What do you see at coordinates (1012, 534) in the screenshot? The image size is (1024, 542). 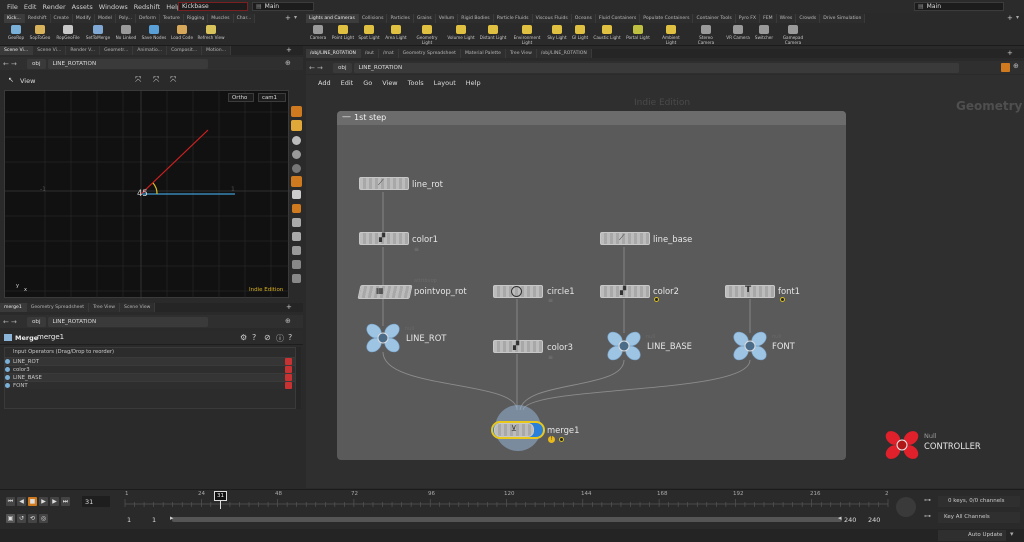 I see `update-menu-icon: ▾` at bounding box center [1012, 534].